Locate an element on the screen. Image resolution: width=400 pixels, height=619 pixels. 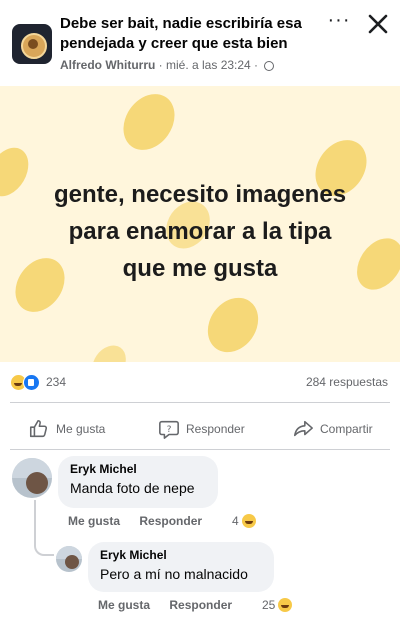
post-image-line: gente, necesito imagenes is located at coordinates (200, 194).